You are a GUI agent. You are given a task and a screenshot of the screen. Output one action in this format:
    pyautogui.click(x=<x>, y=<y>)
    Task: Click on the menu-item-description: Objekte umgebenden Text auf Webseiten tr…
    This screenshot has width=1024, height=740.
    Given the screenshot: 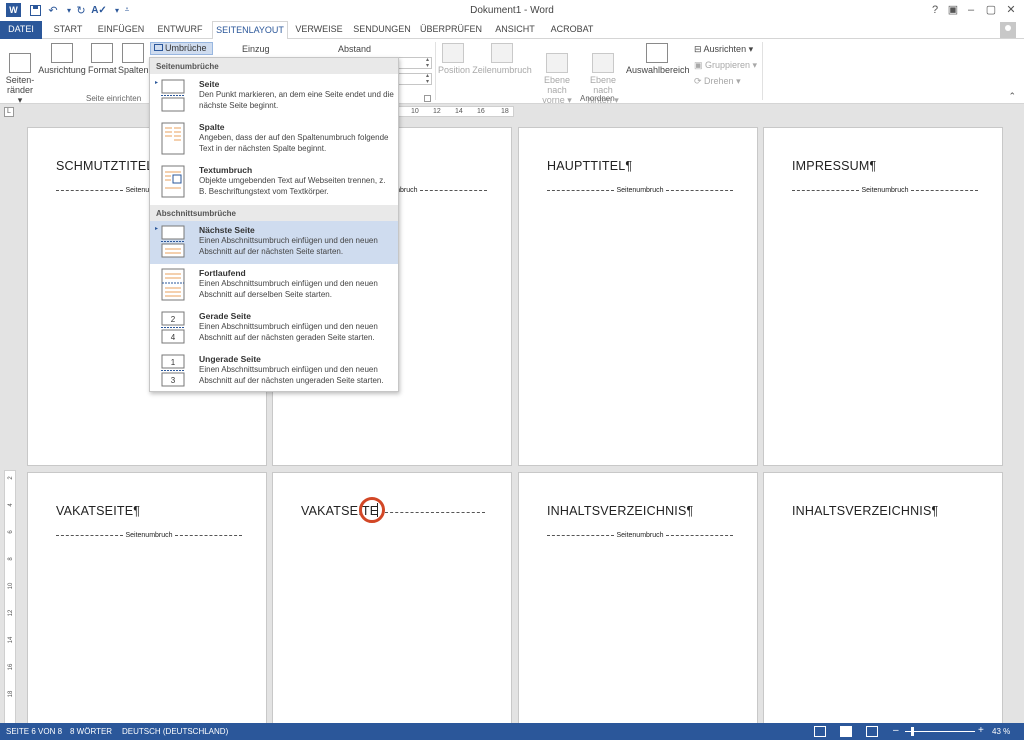 What is the action you would take?
    pyautogui.click(x=292, y=186)
    